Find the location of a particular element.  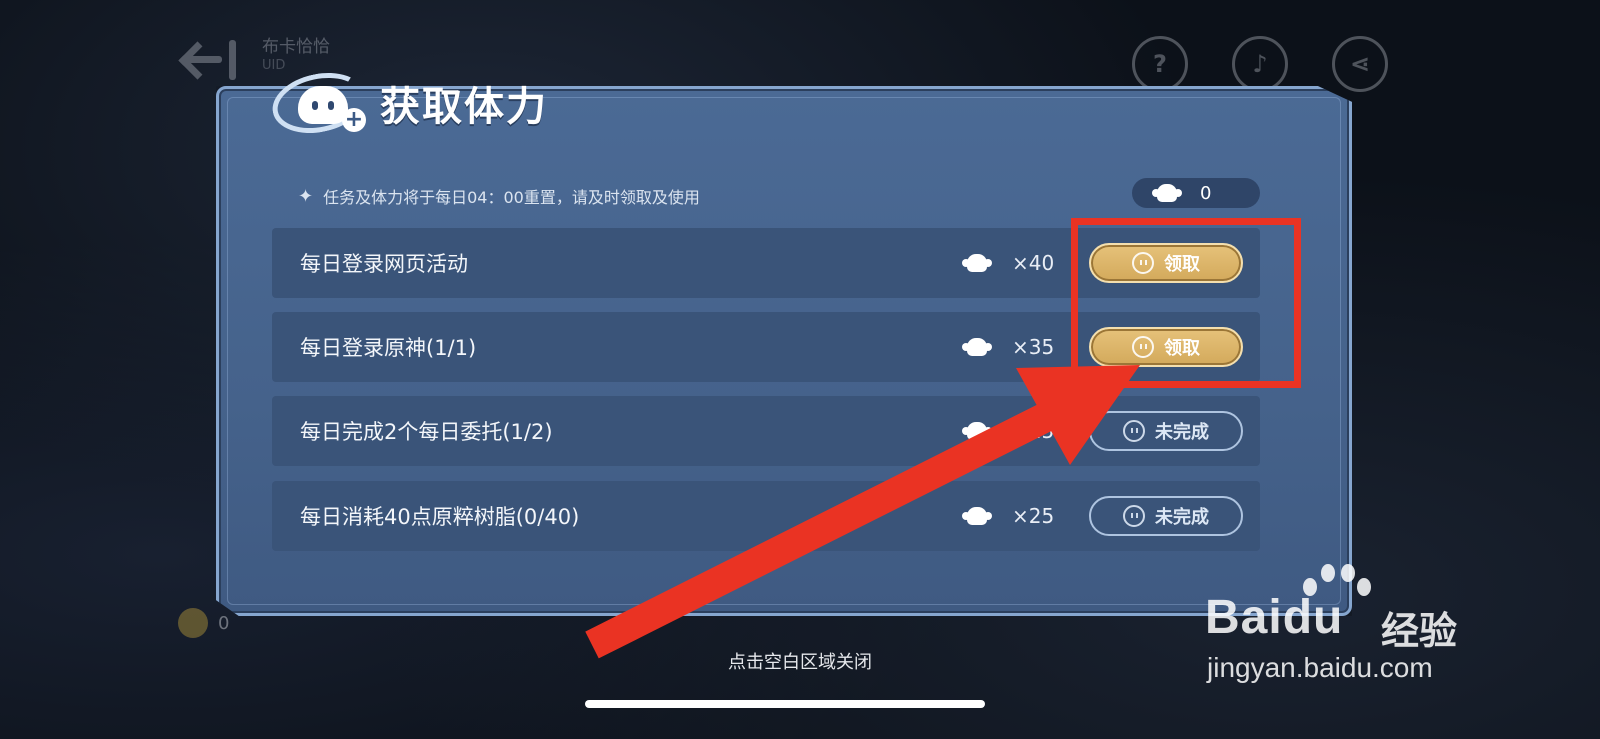

share-icon: ⋖ is located at coordinates (1360, 64).